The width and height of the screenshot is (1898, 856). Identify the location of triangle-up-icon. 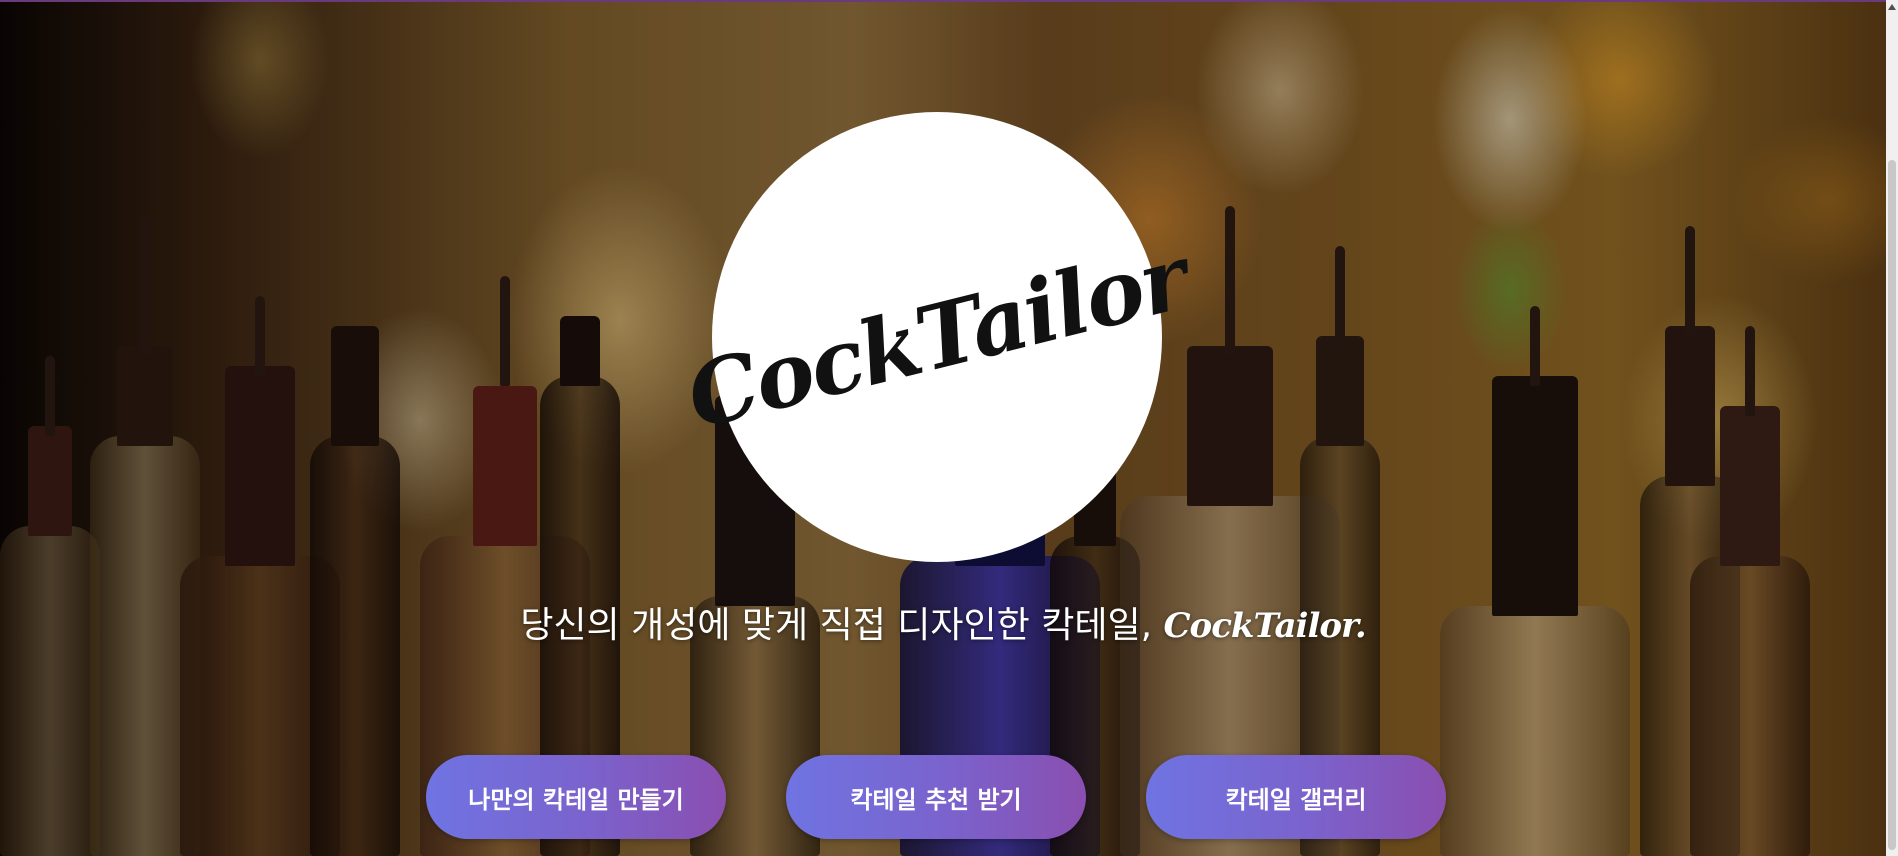
(1892, 7).